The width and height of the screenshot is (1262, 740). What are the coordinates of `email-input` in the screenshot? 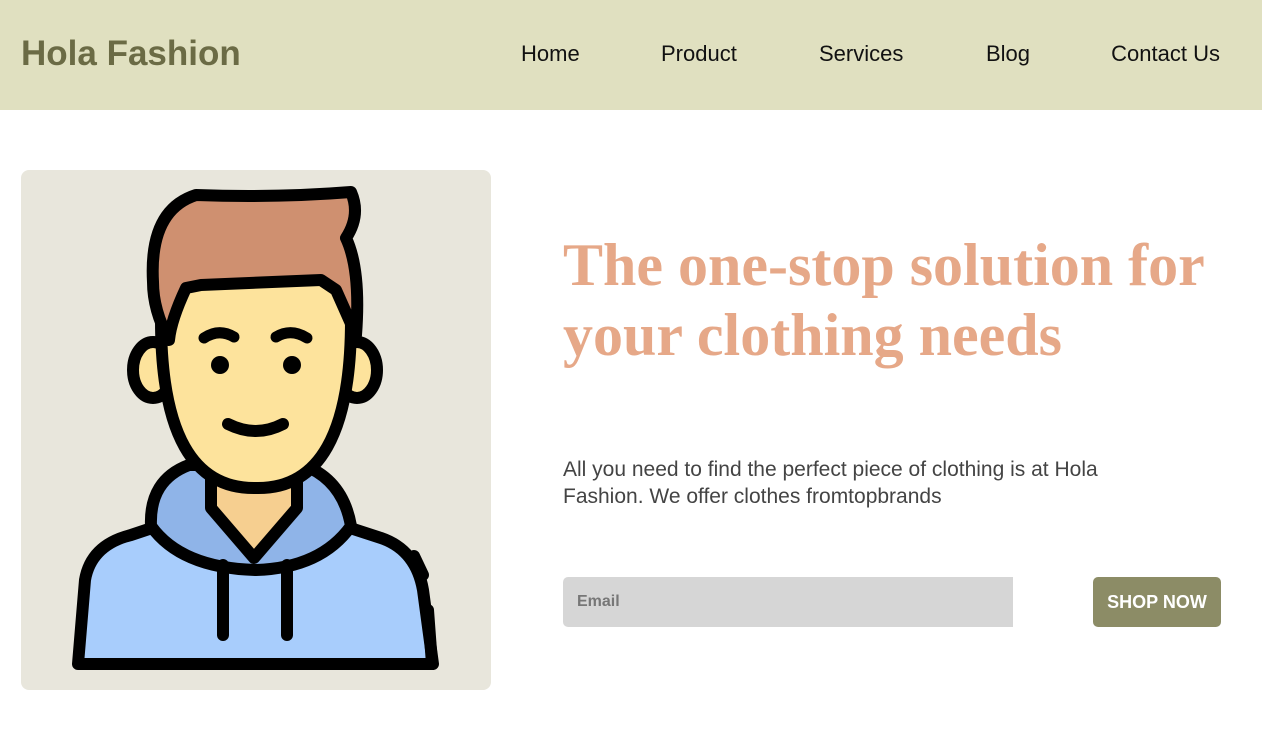 It's located at (788, 602).